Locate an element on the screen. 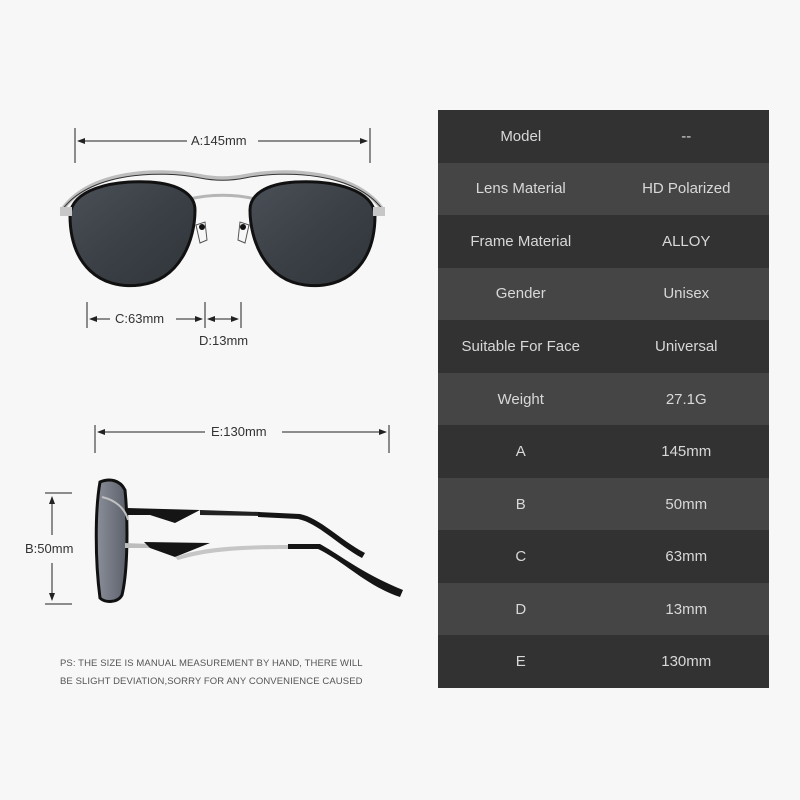 This screenshot has width=800, height=800. spec-value: 130mm is located at coordinates (686, 662).